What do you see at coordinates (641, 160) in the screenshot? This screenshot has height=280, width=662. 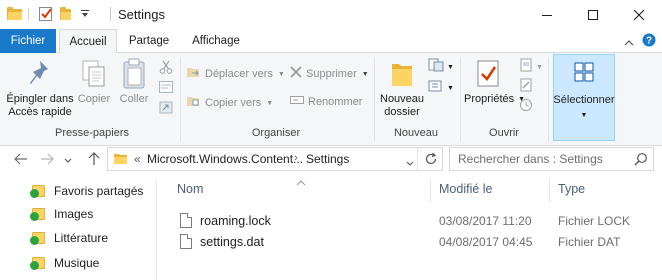 I see `search-icon` at bounding box center [641, 160].